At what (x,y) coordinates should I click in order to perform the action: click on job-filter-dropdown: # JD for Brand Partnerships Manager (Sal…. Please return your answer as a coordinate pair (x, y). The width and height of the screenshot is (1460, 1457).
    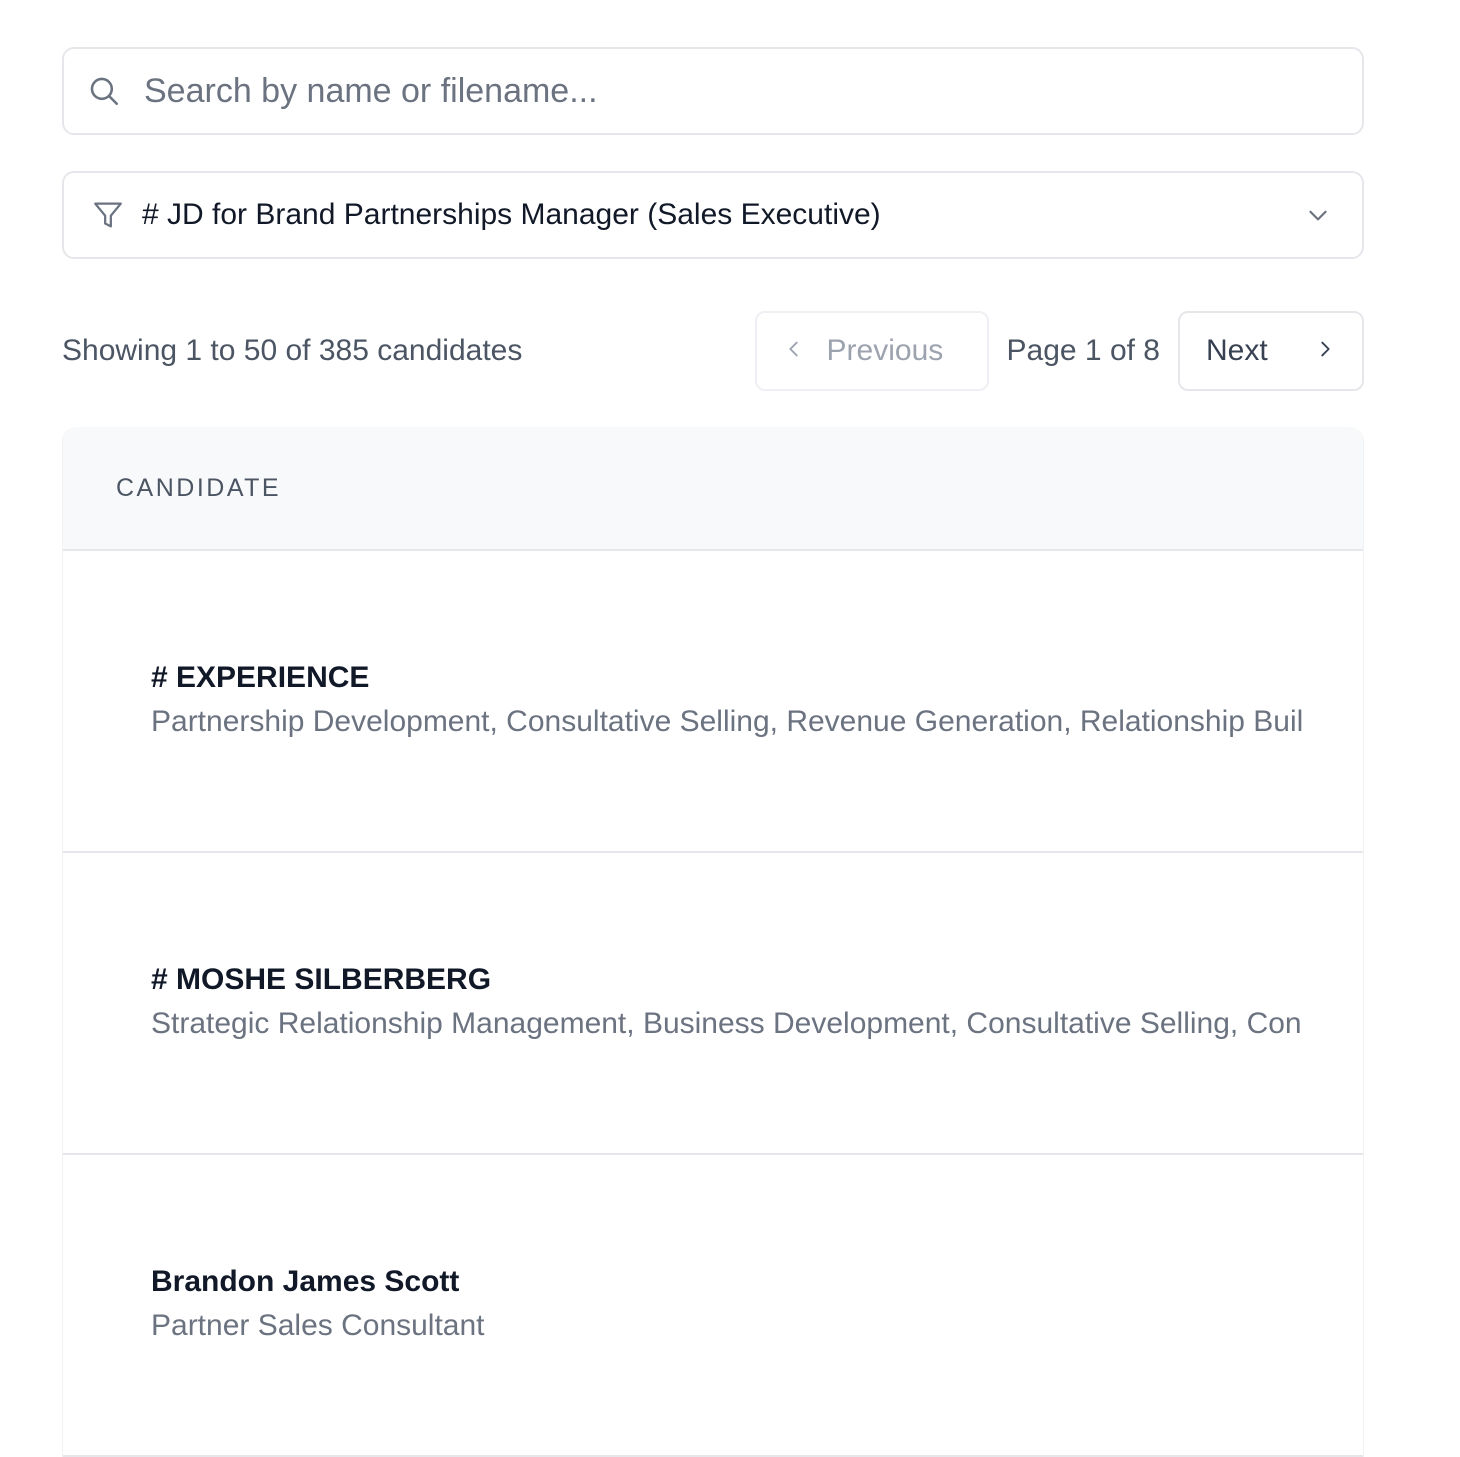
    Looking at the image, I should click on (713, 215).